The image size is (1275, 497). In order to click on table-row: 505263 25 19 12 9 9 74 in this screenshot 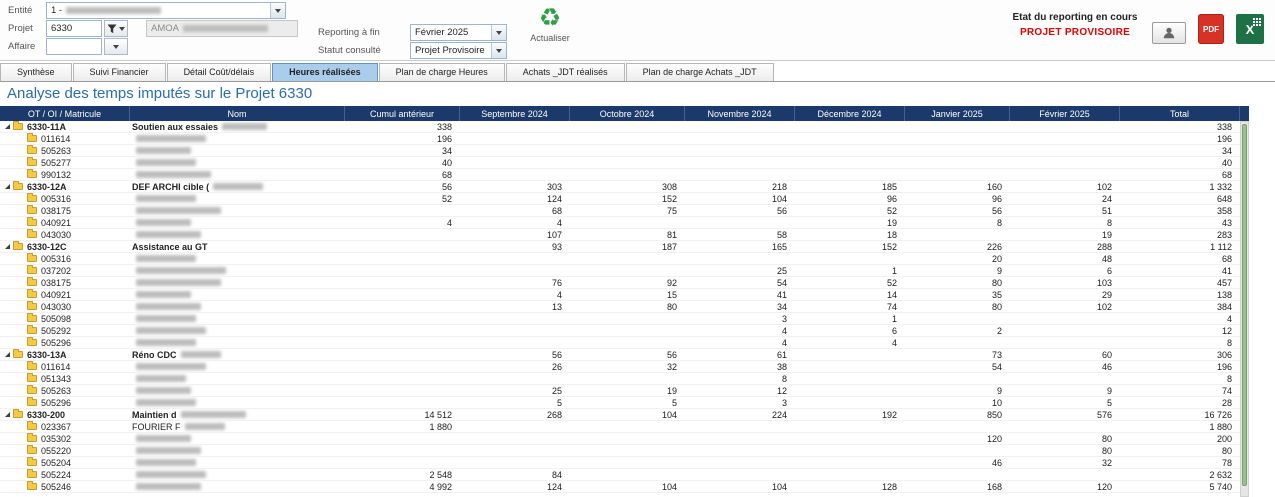, I will do `click(620, 391)`.